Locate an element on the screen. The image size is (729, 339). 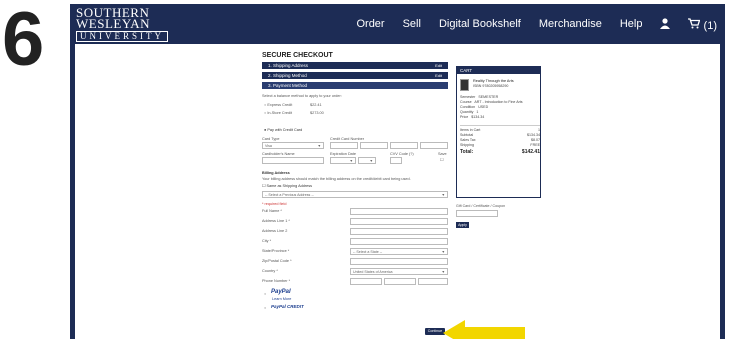
cardholder-label: Cardholder's Name is located at coordinates (278, 154).